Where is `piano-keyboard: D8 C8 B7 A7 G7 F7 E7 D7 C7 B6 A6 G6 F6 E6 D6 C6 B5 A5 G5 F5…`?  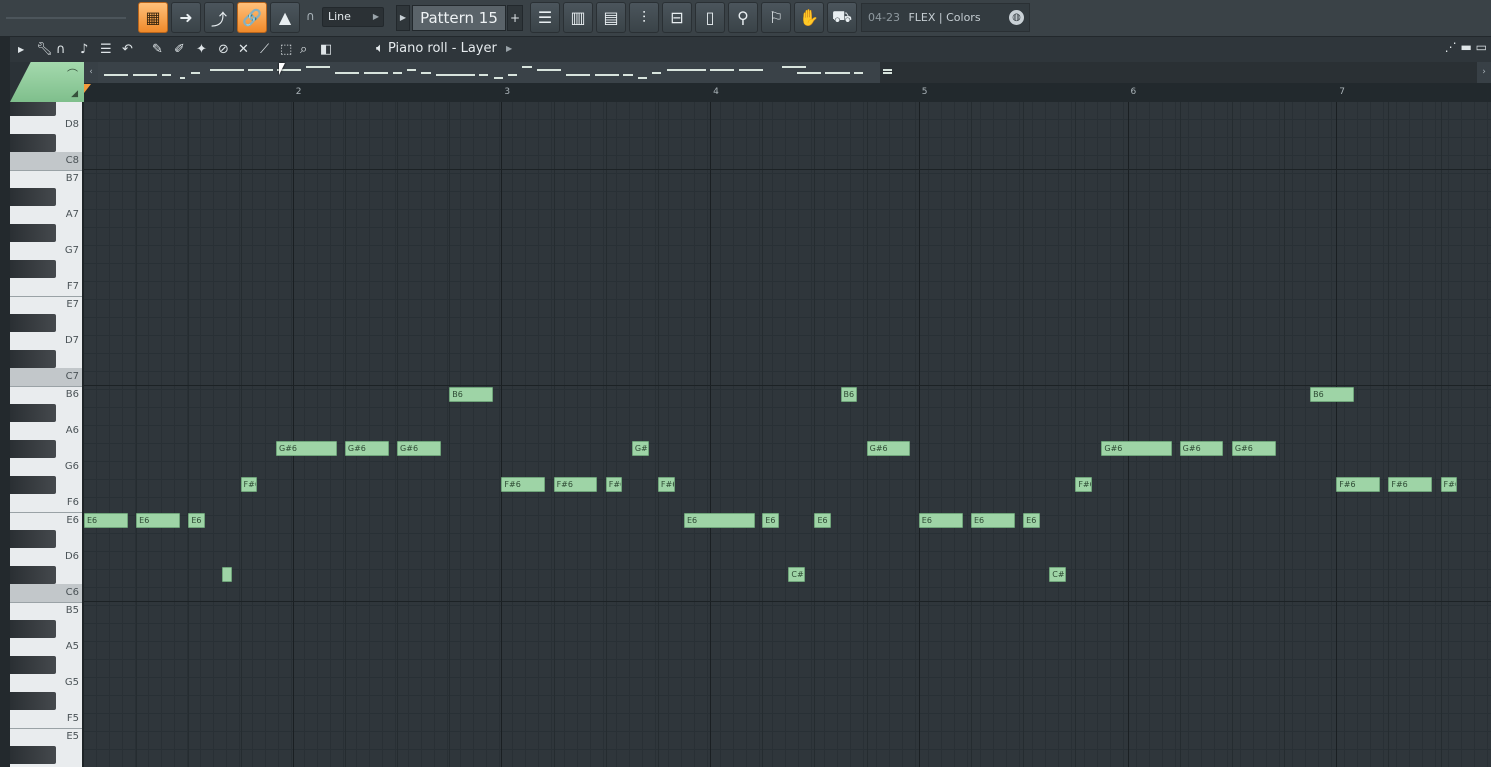 piano-keyboard: D8 C8 B7 A7 G7 F7 E7 D7 C7 B6 A6 G6 F6 E6 D6 C6 B5 A5 G5 F5… is located at coordinates (47, 434).